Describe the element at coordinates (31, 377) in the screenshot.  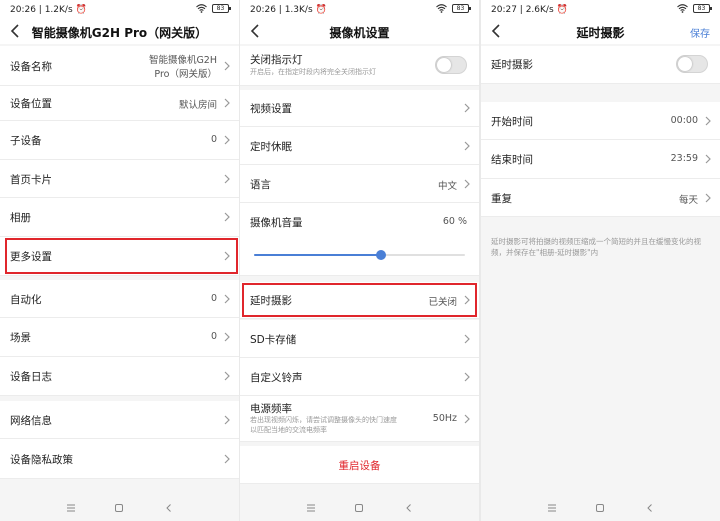
I see `setting-label: 设备日志` at that location.